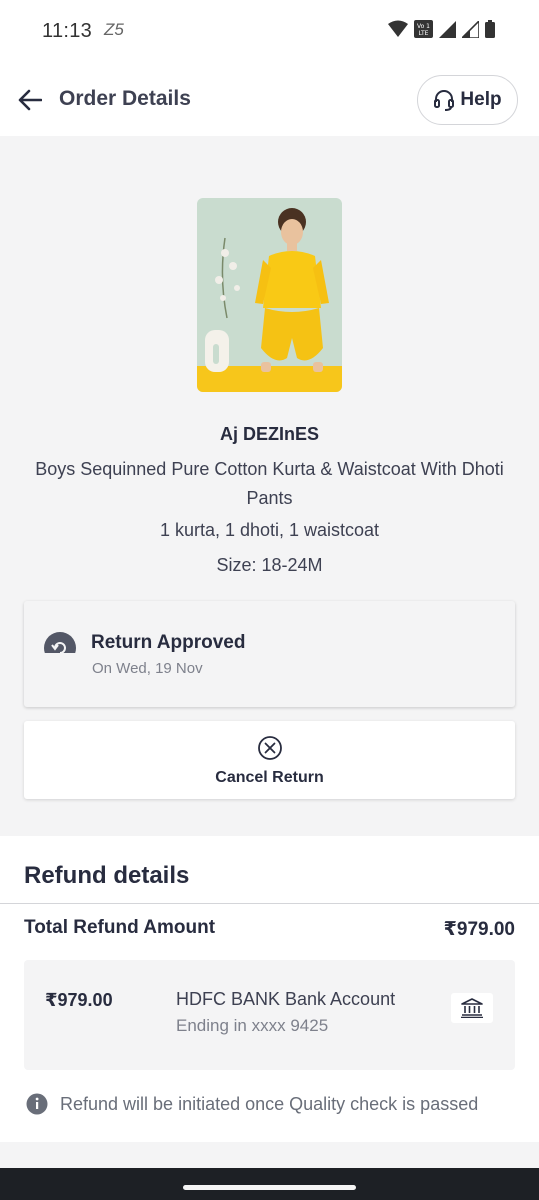 The width and height of the screenshot is (539, 1200). What do you see at coordinates (114, 29) in the screenshot?
I see `notification-icon: Z5` at bounding box center [114, 29].